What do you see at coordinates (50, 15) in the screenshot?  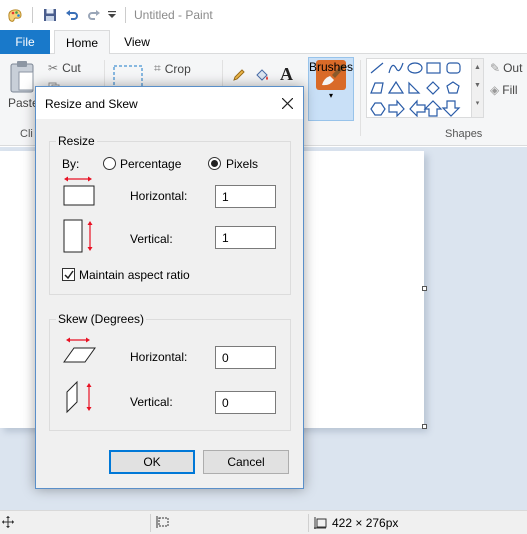 I see `save-icon` at bounding box center [50, 15].